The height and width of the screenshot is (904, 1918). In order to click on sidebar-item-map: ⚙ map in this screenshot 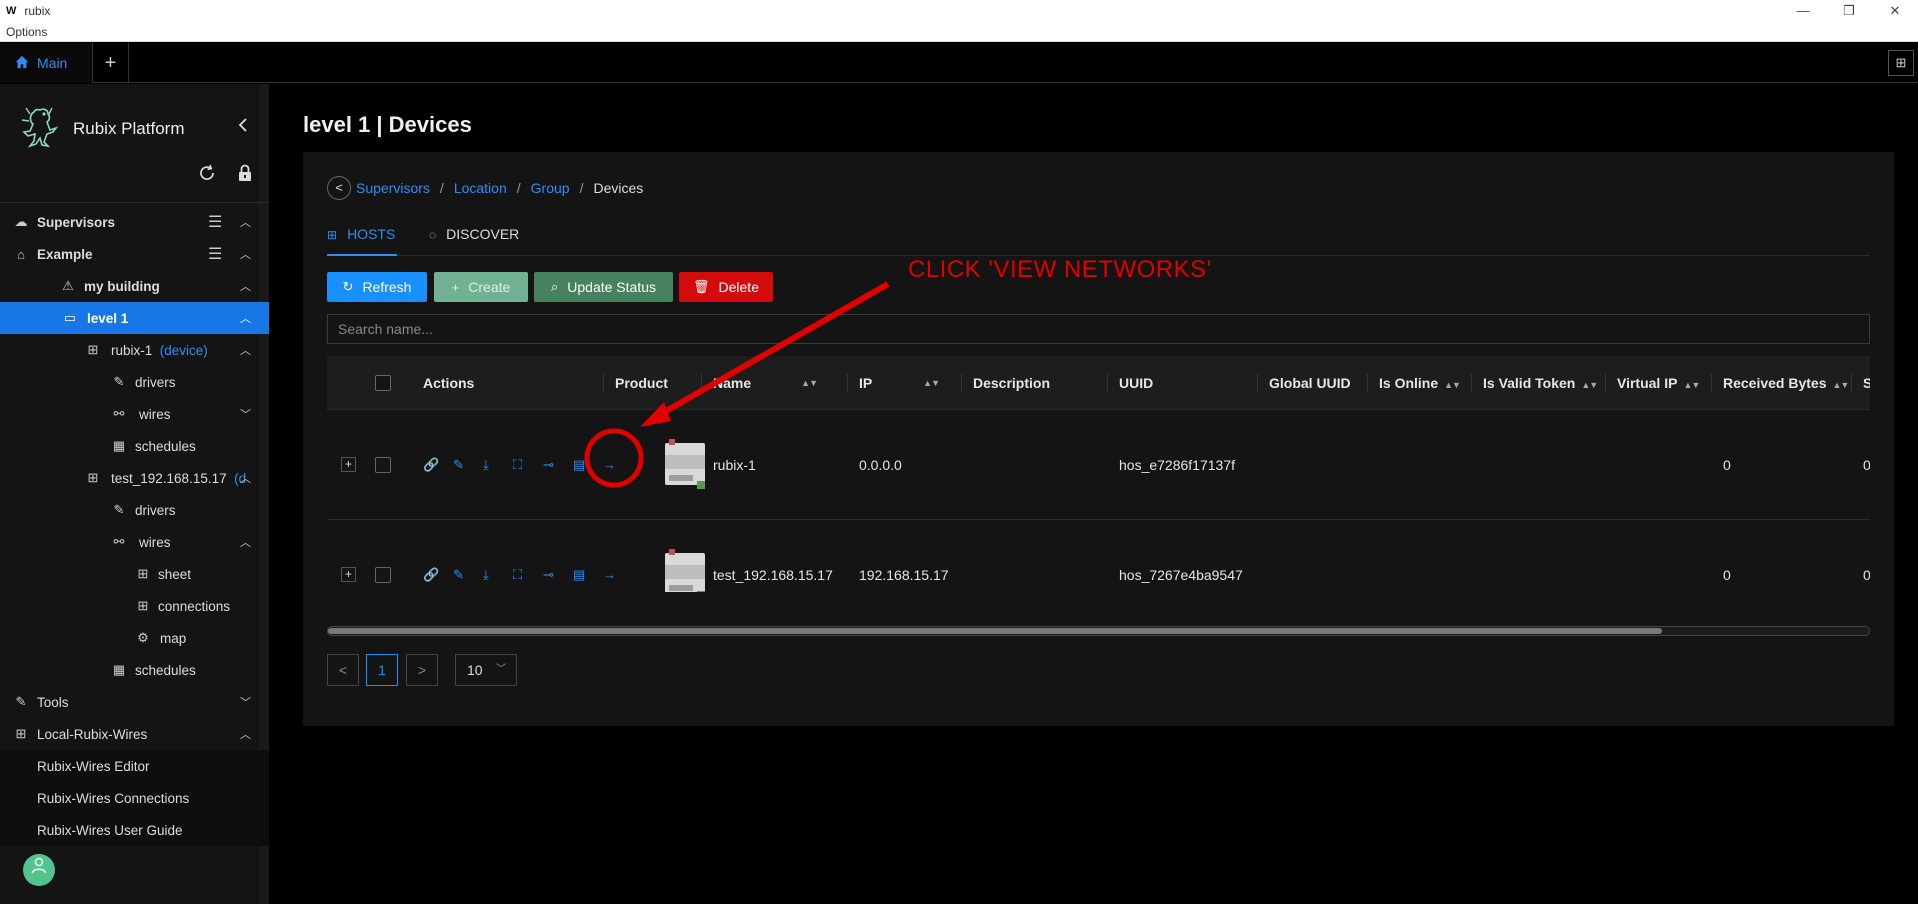, I will do `click(134, 638)`.